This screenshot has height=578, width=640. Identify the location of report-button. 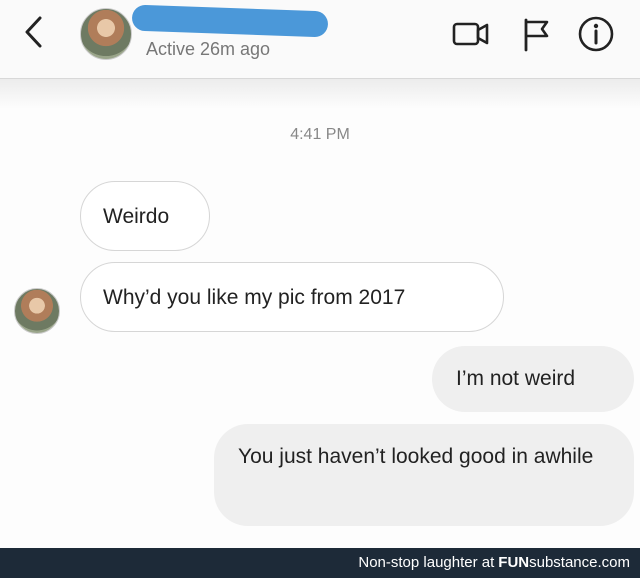
(535, 34).